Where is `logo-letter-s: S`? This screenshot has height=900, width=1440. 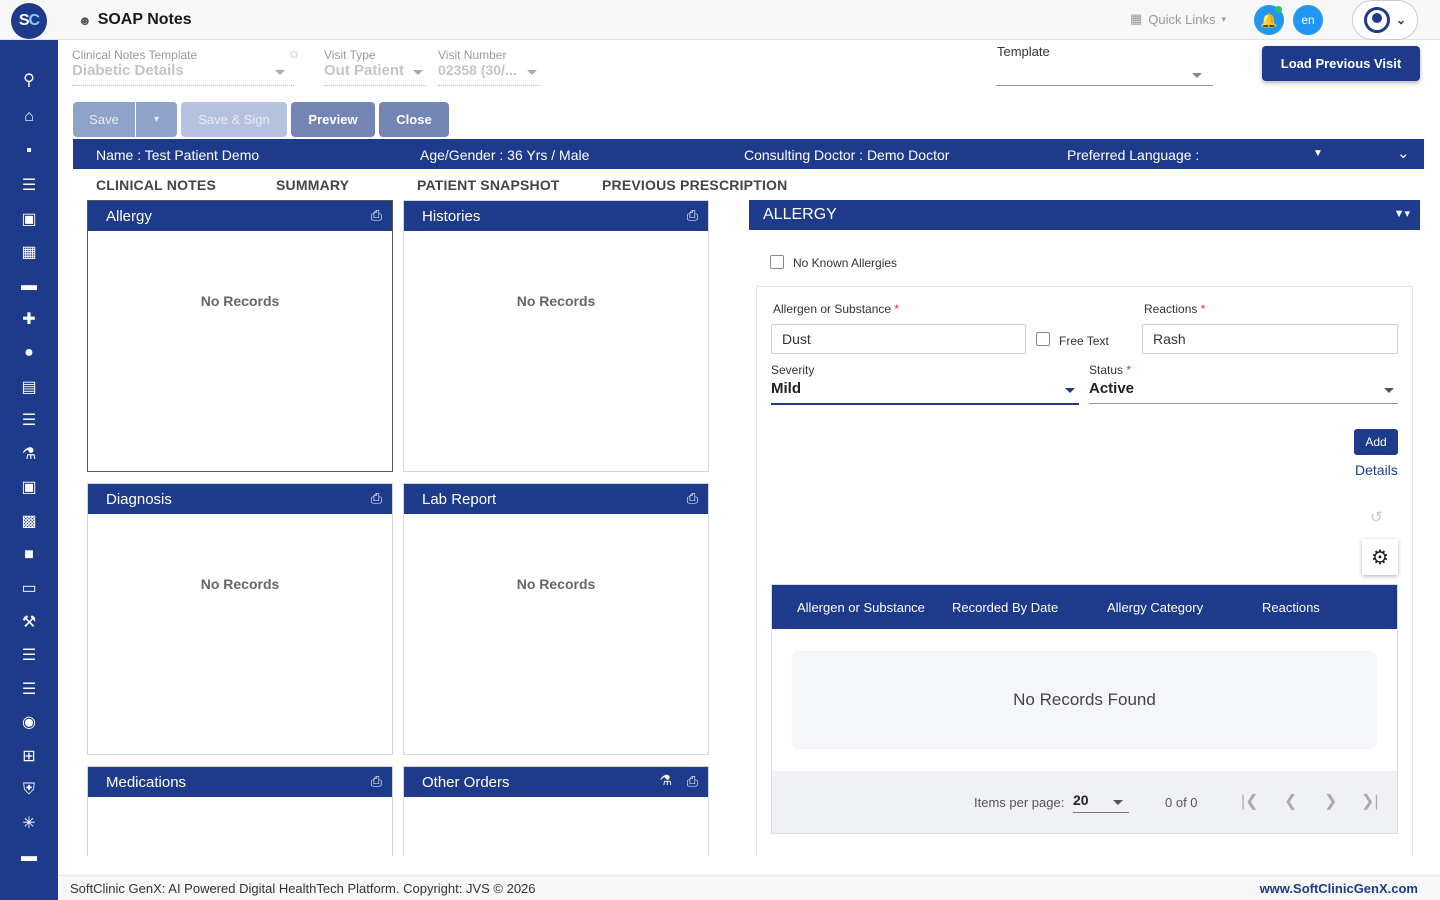 logo-letter-s: S is located at coordinates (24, 20).